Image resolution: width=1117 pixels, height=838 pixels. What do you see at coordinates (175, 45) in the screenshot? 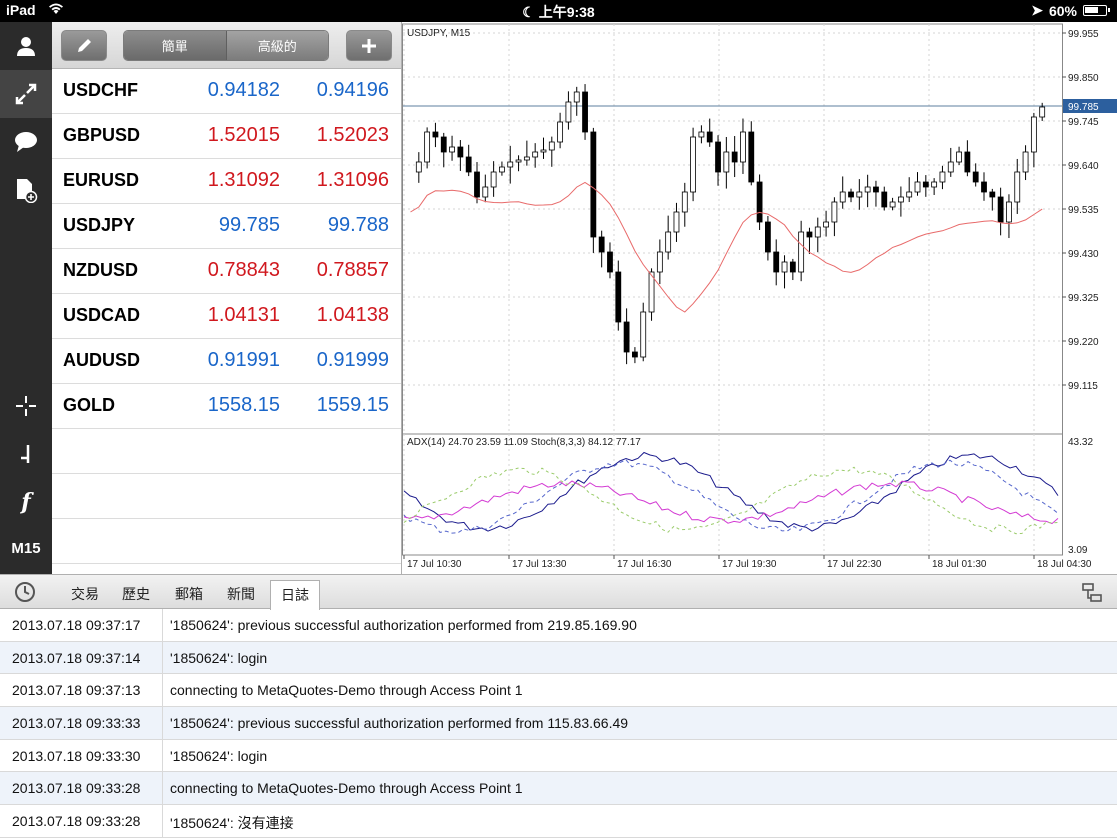
I see `simple-mode-tab: 簡單` at bounding box center [175, 45].